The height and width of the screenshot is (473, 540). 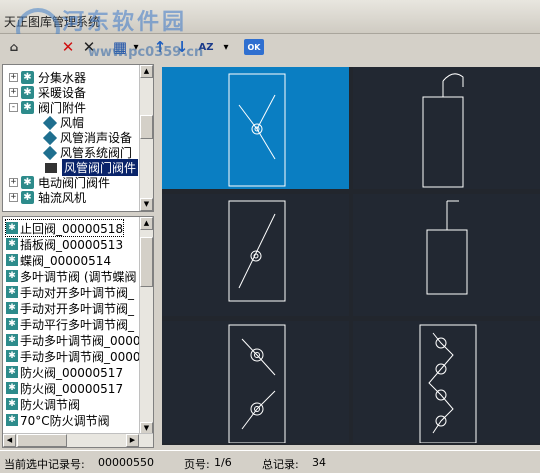 What do you see at coordinates (270, 47) in the screenshot?
I see `toolbar: ⌂ ✕ ✕ ▦ ▾ ↑ ↓ AZ ▾ OK` at bounding box center [270, 47].